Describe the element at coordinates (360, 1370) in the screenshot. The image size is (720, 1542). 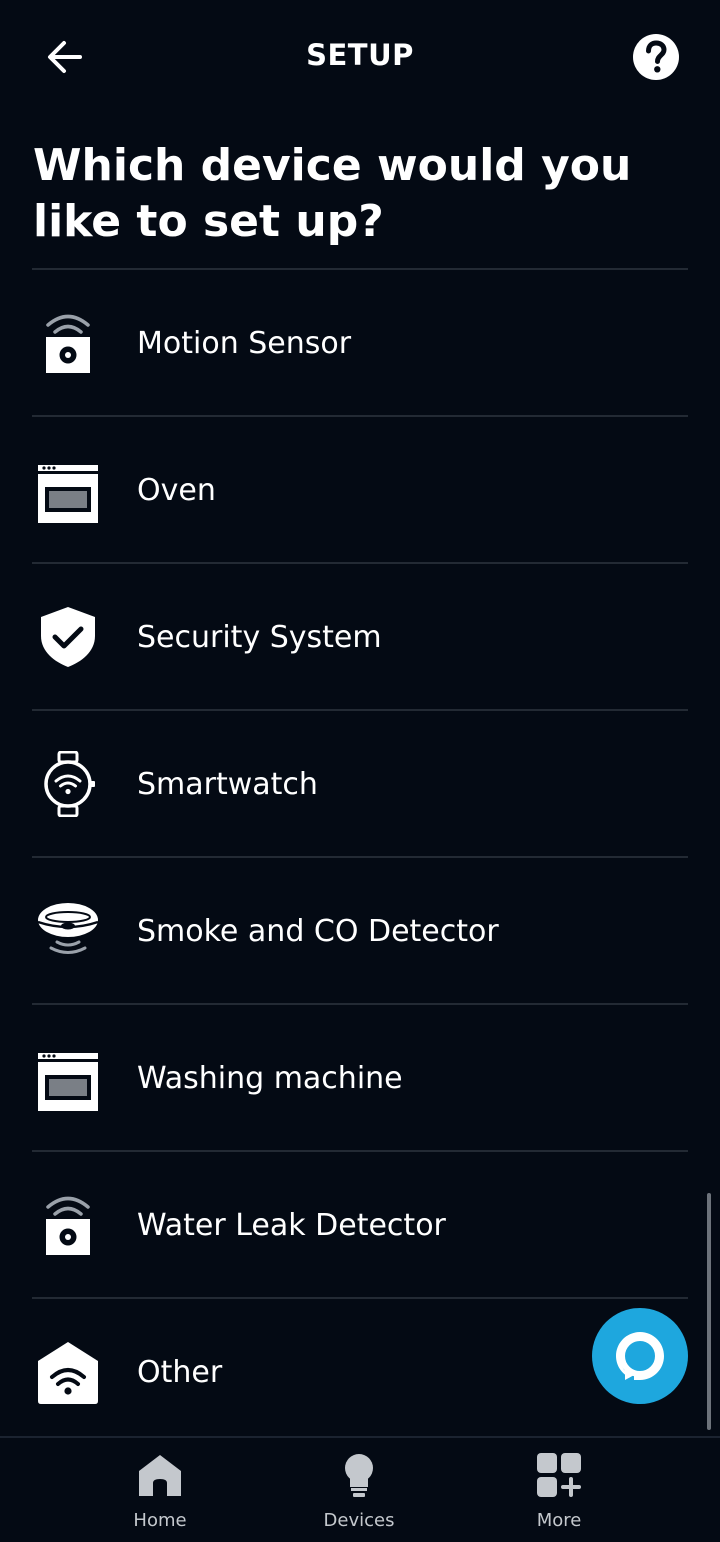
I see `device-item-other: Other` at that location.